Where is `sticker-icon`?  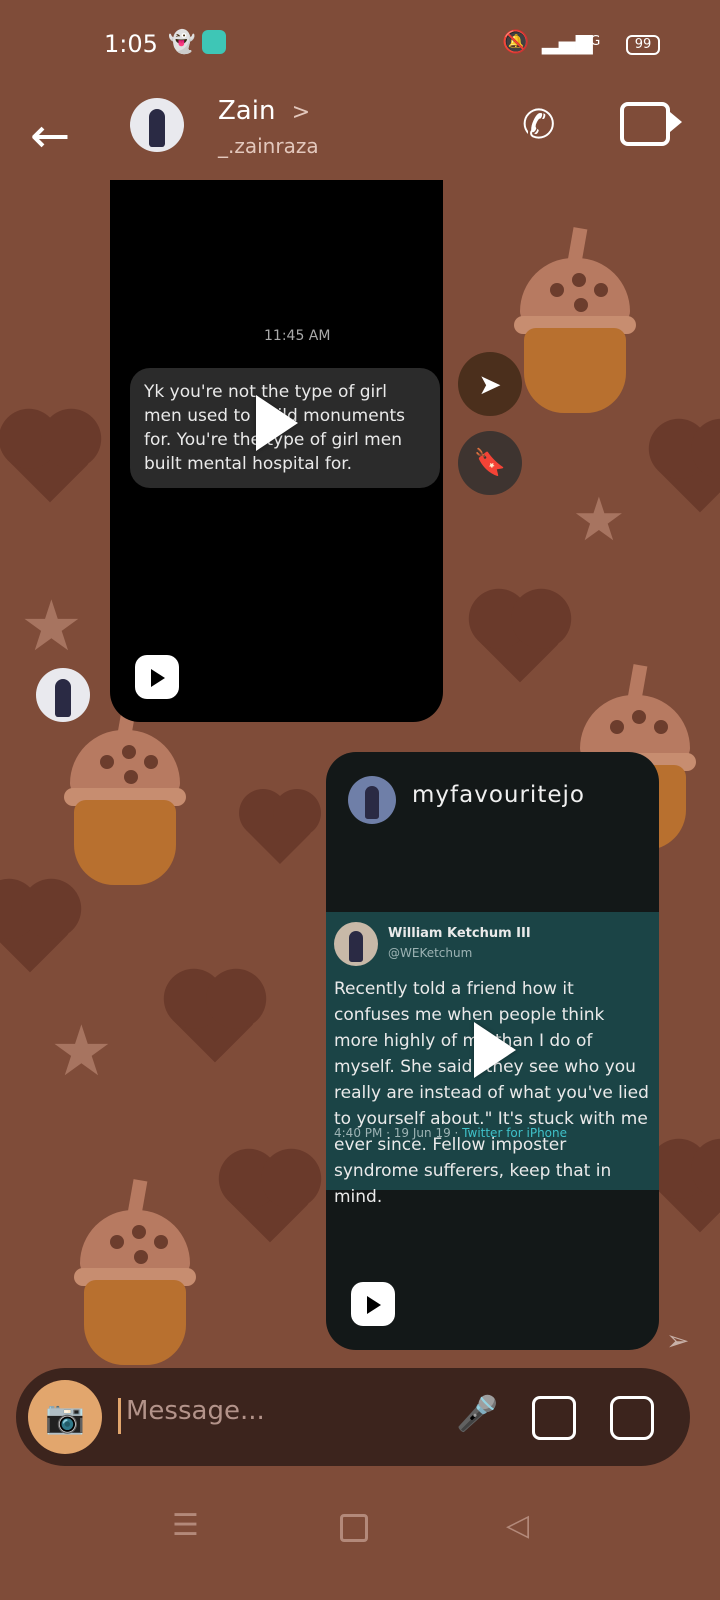 sticker-icon is located at coordinates (632, 1418).